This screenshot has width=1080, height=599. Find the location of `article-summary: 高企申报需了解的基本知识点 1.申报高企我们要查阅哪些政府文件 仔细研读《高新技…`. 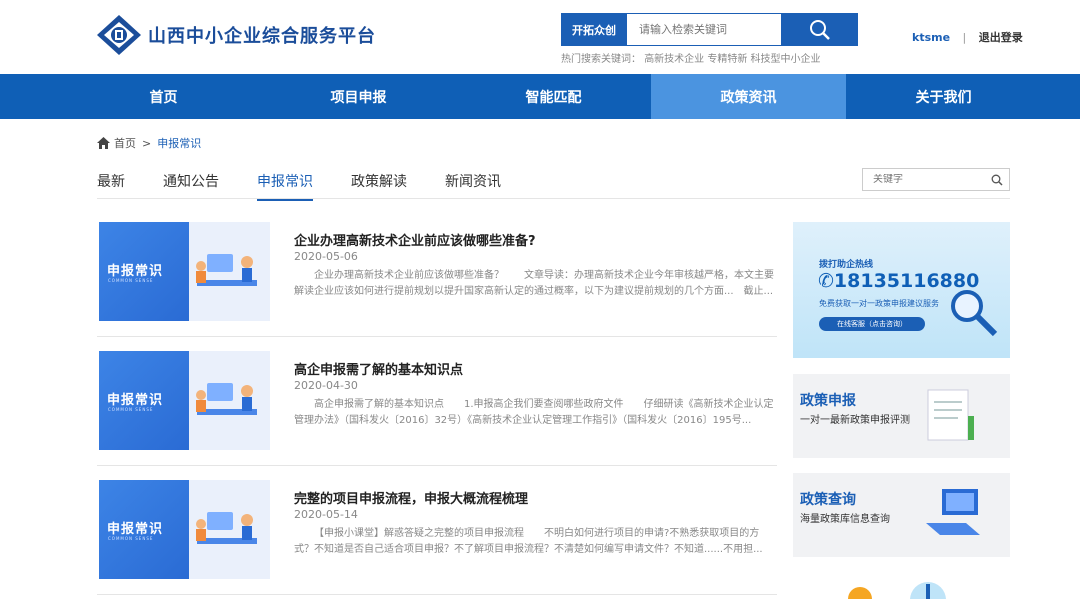

article-summary: 高企申报需了解的基本知识点 1.申报高企我们要查阅哪些政府文件 仔细研读《高新技… is located at coordinates (534, 412).